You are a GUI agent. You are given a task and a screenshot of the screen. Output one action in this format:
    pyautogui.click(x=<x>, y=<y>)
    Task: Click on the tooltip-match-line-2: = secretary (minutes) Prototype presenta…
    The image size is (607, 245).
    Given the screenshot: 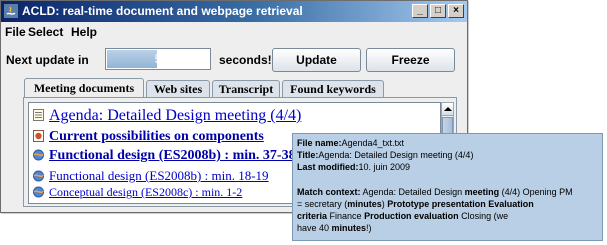 What is the action you would take?
    pyautogui.click(x=415, y=204)
    